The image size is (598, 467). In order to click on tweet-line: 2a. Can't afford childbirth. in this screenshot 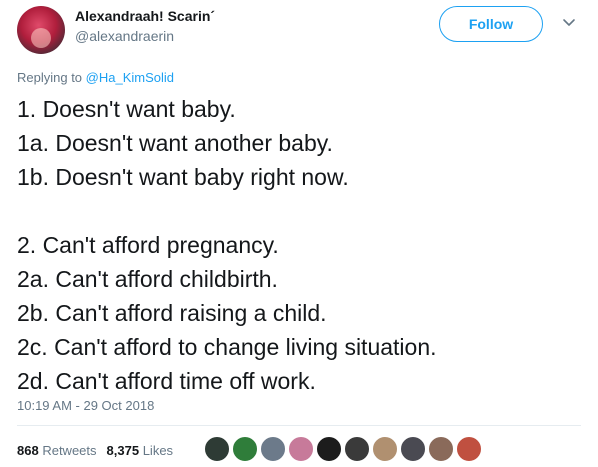, I will do `click(147, 279)`.